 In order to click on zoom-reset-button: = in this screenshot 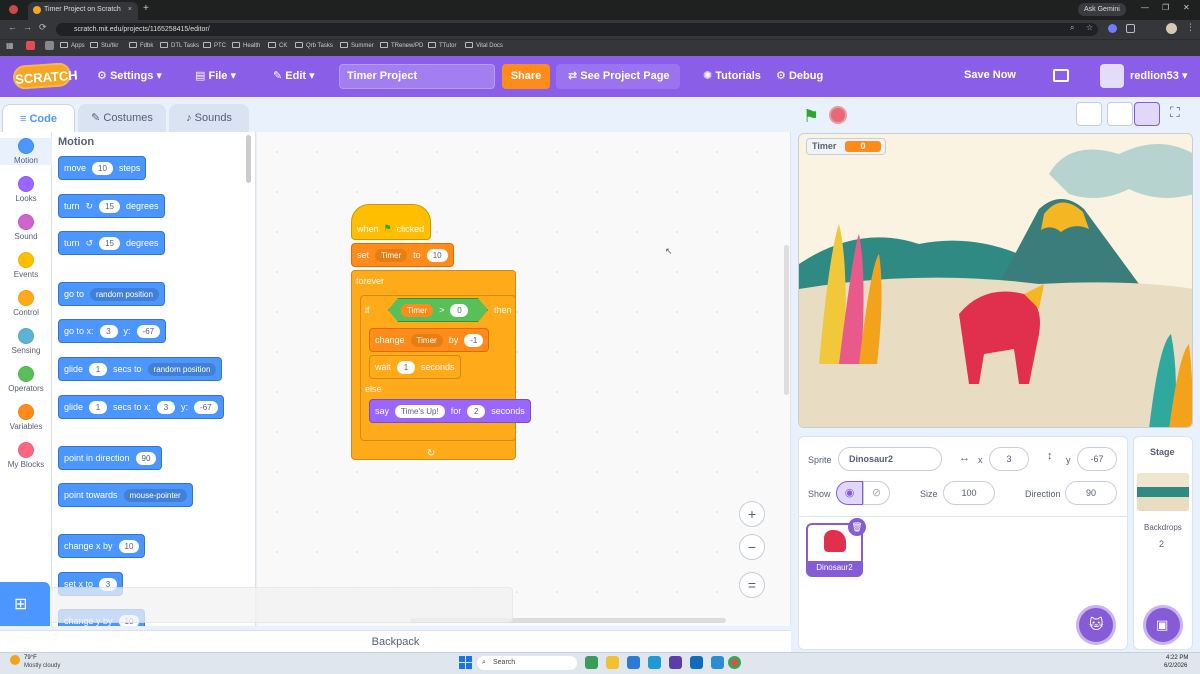, I will do `click(752, 585)`.